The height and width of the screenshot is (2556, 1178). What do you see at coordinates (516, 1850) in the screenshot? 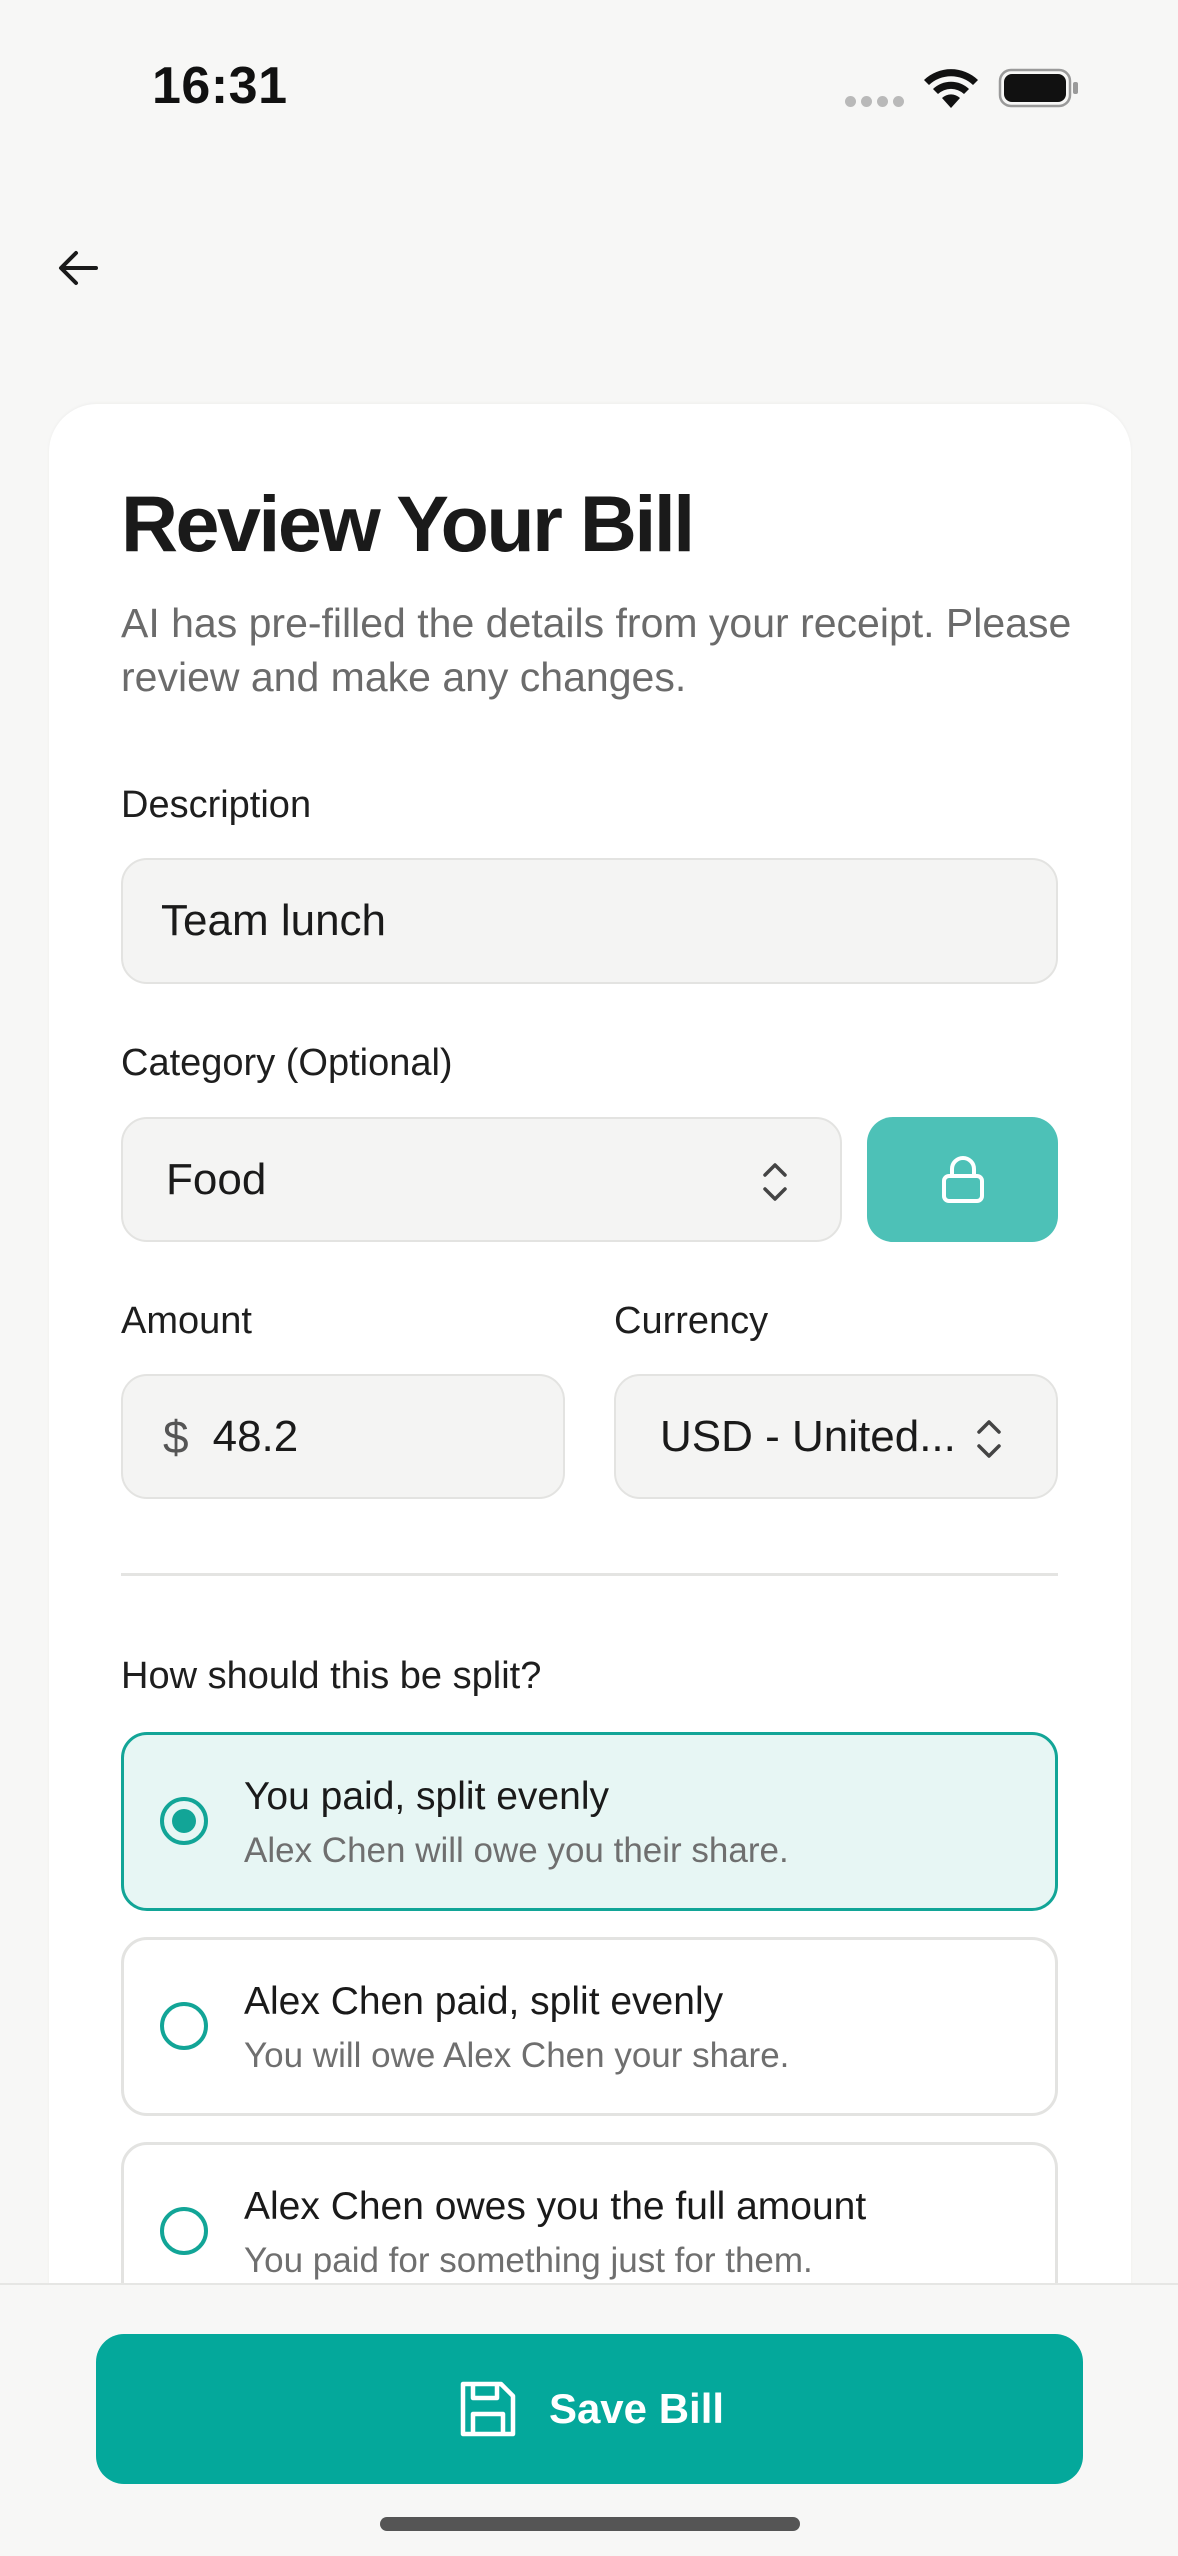
I see `option-subtitle: Alex Chen will owe you their share.` at bounding box center [516, 1850].